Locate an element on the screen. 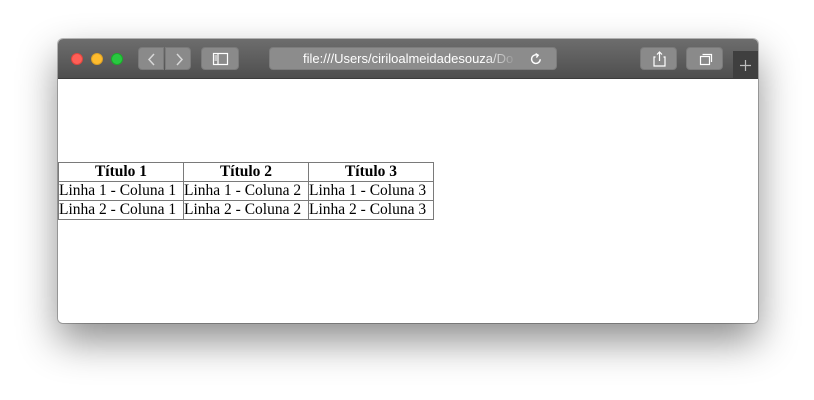 The image size is (814, 400). column-header: Título 3 is located at coordinates (371, 172).